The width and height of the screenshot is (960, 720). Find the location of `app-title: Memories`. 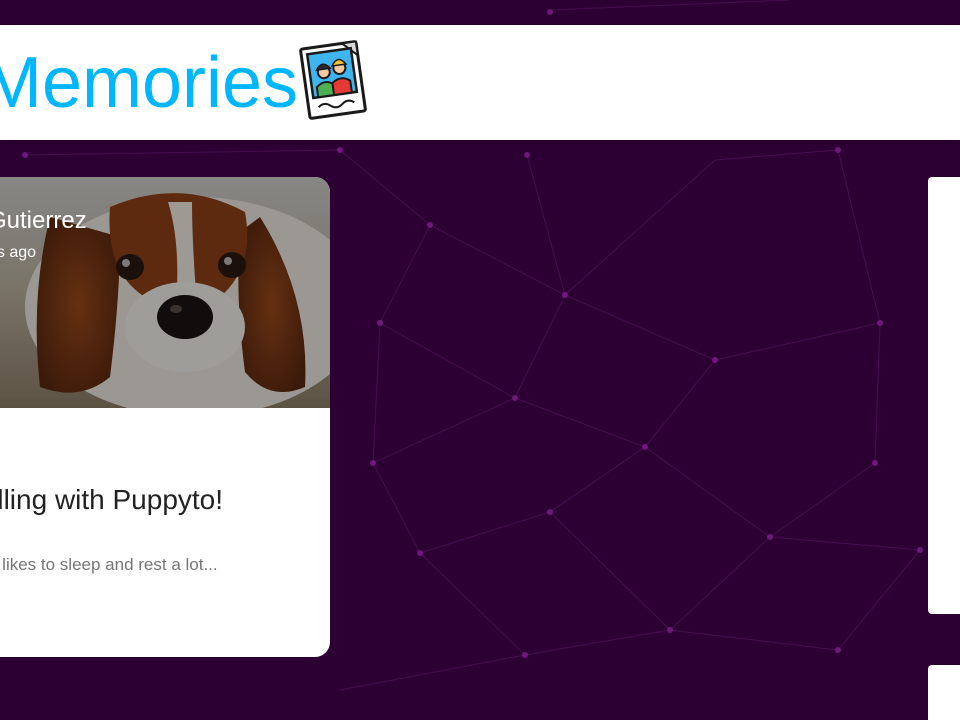

app-title: Memories is located at coordinates (149, 83).